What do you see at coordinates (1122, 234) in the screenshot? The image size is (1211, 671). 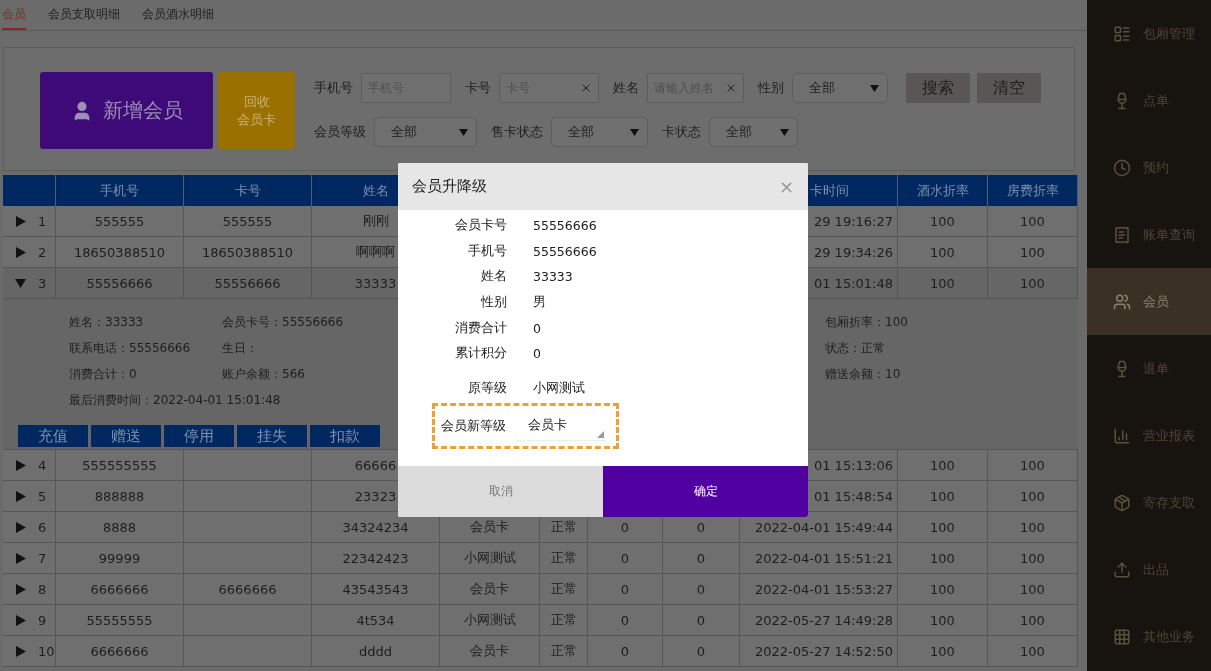 I see `receipt-icon` at bounding box center [1122, 234].